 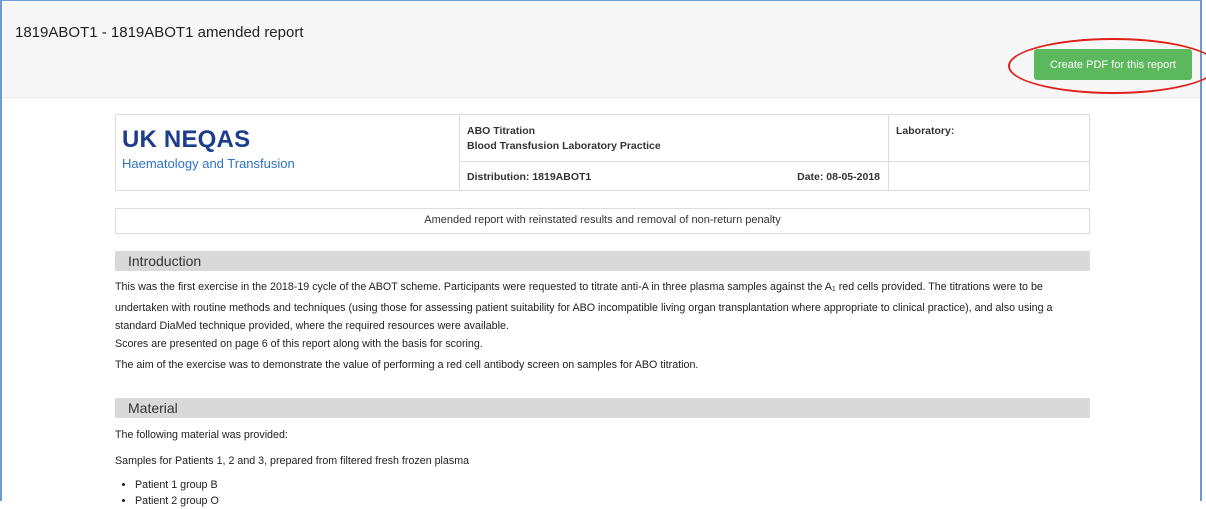 What do you see at coordinates (177, 501) in the screenshot?
I see `list-item: Patient 2 group O` at bounding box center [177, 501].